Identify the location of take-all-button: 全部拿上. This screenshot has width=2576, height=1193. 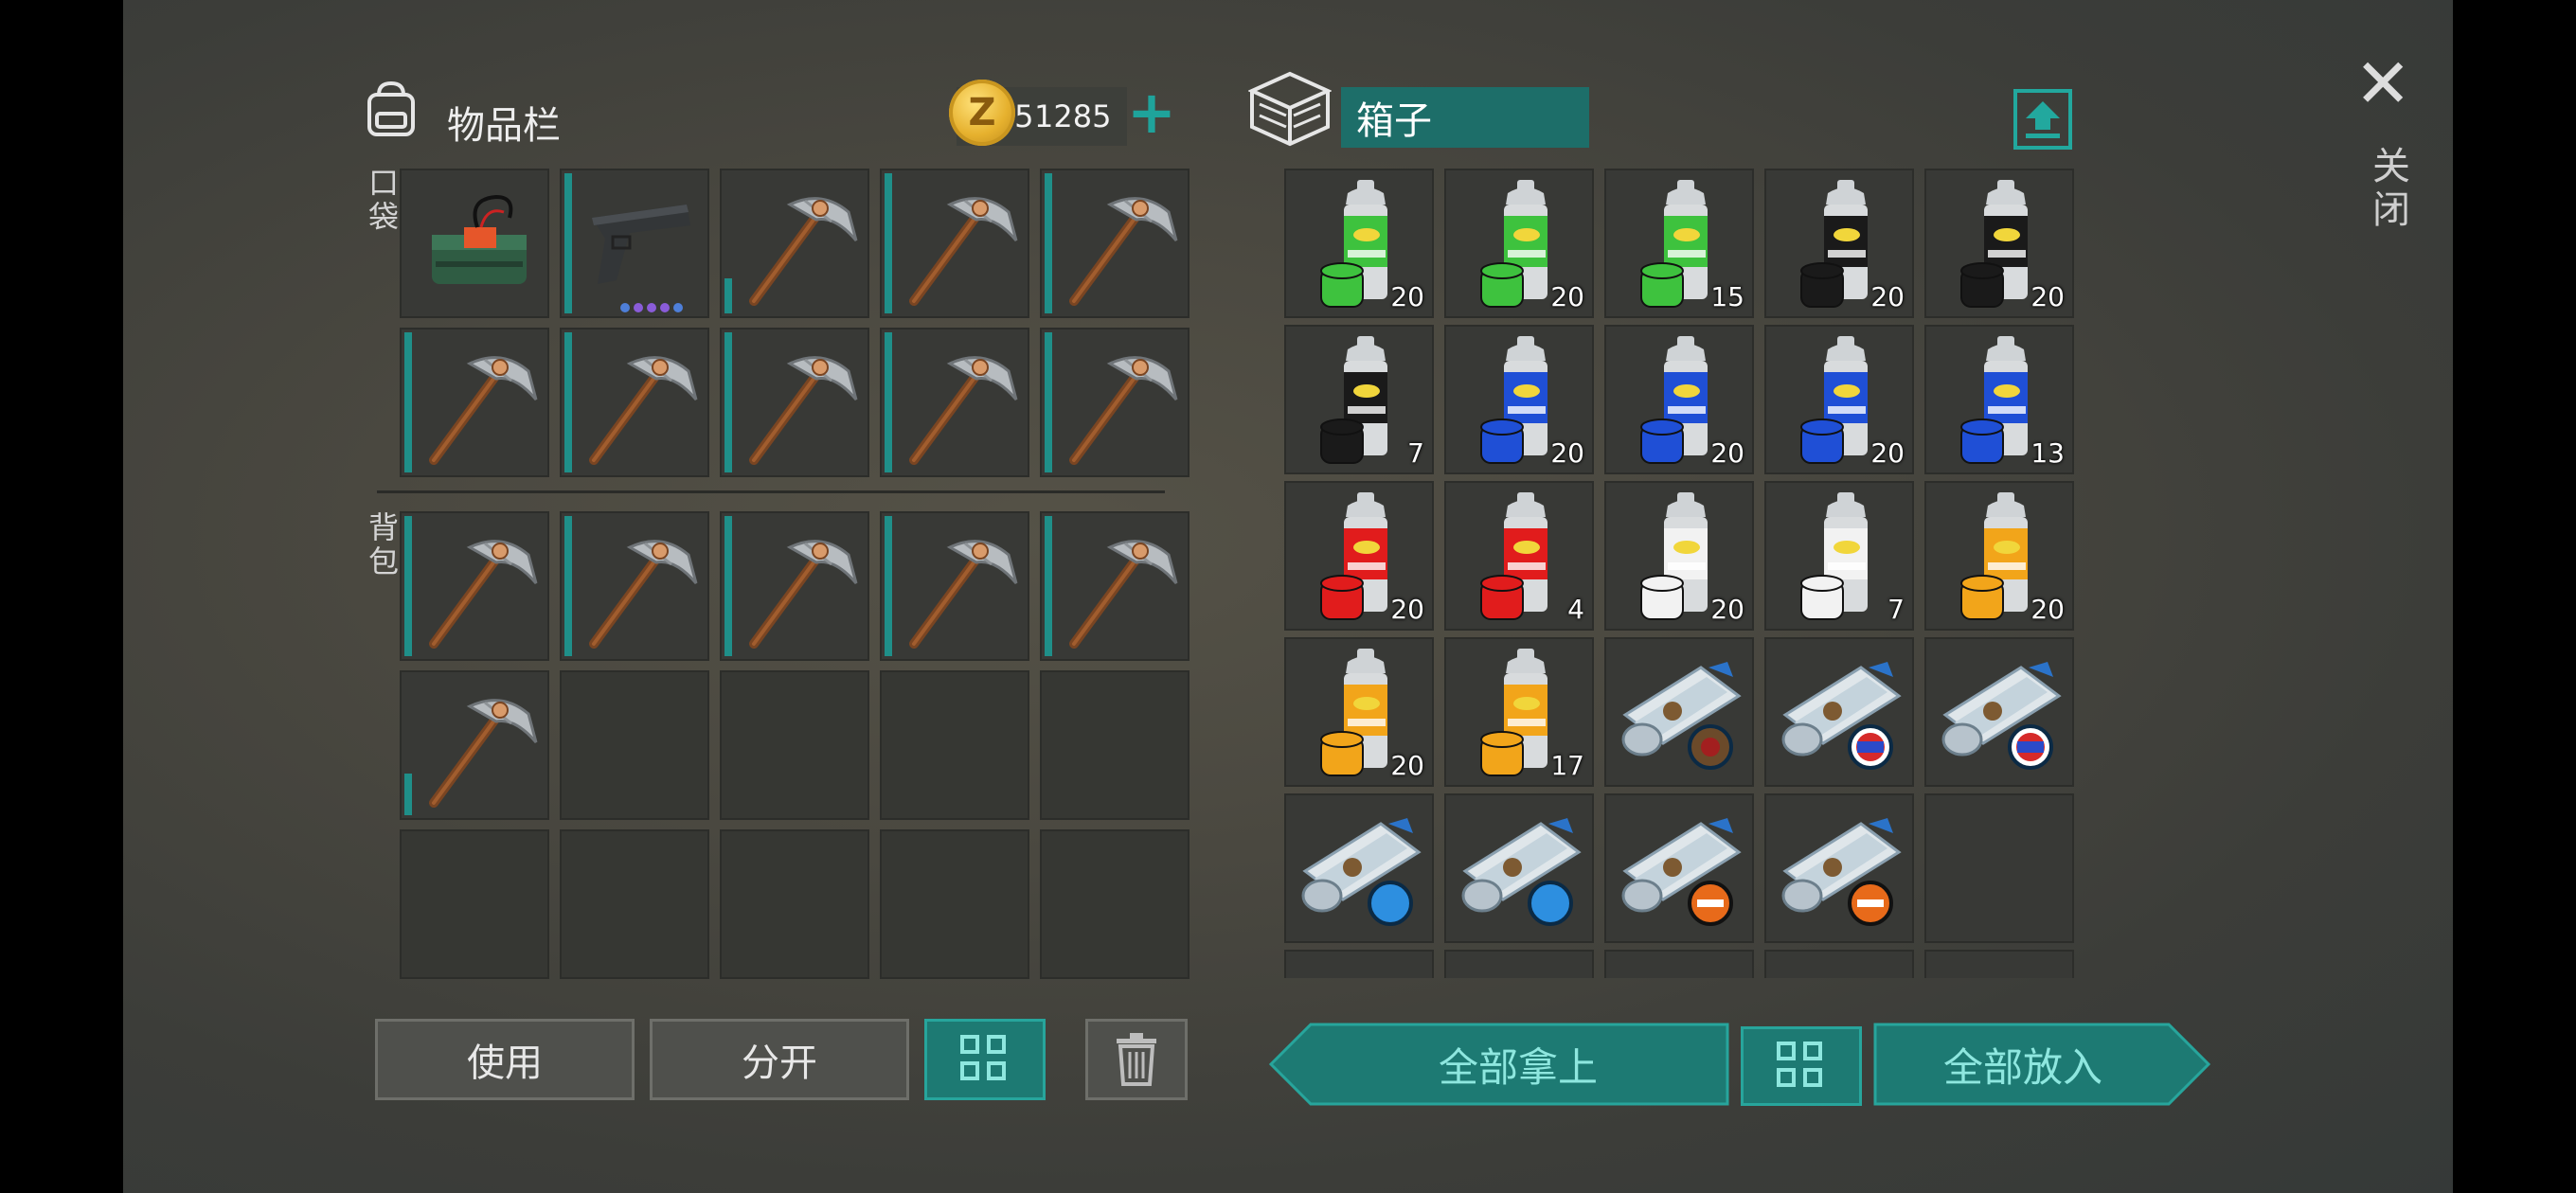
(1518, 1064).